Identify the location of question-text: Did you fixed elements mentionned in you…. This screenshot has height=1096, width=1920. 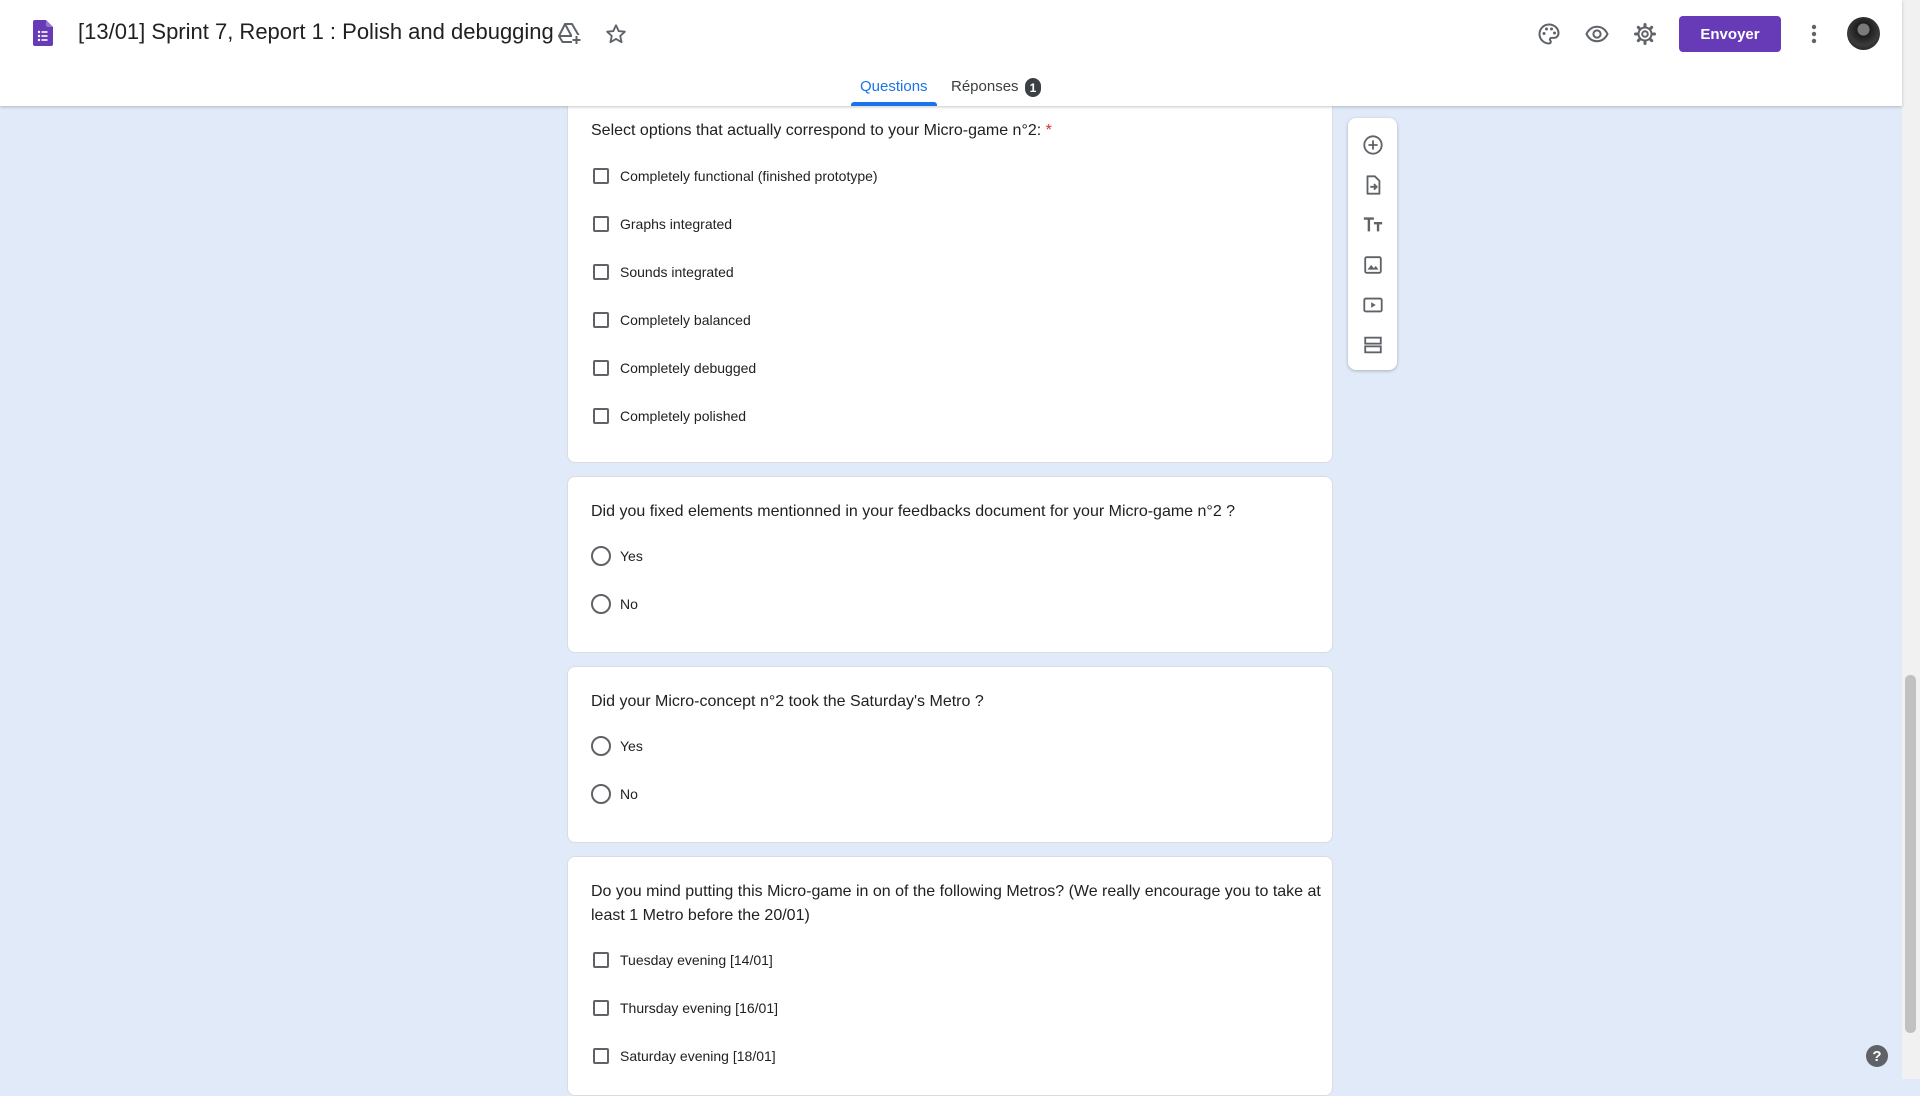
(913, 511).